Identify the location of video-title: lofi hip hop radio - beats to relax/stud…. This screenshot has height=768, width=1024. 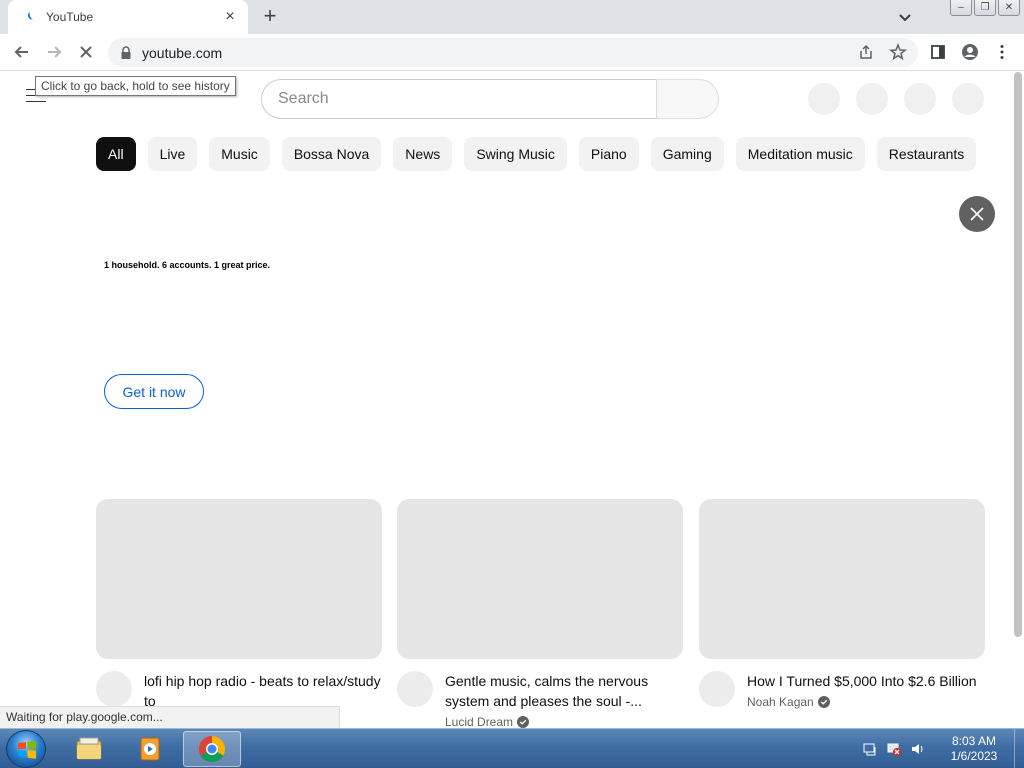
(263, 691).